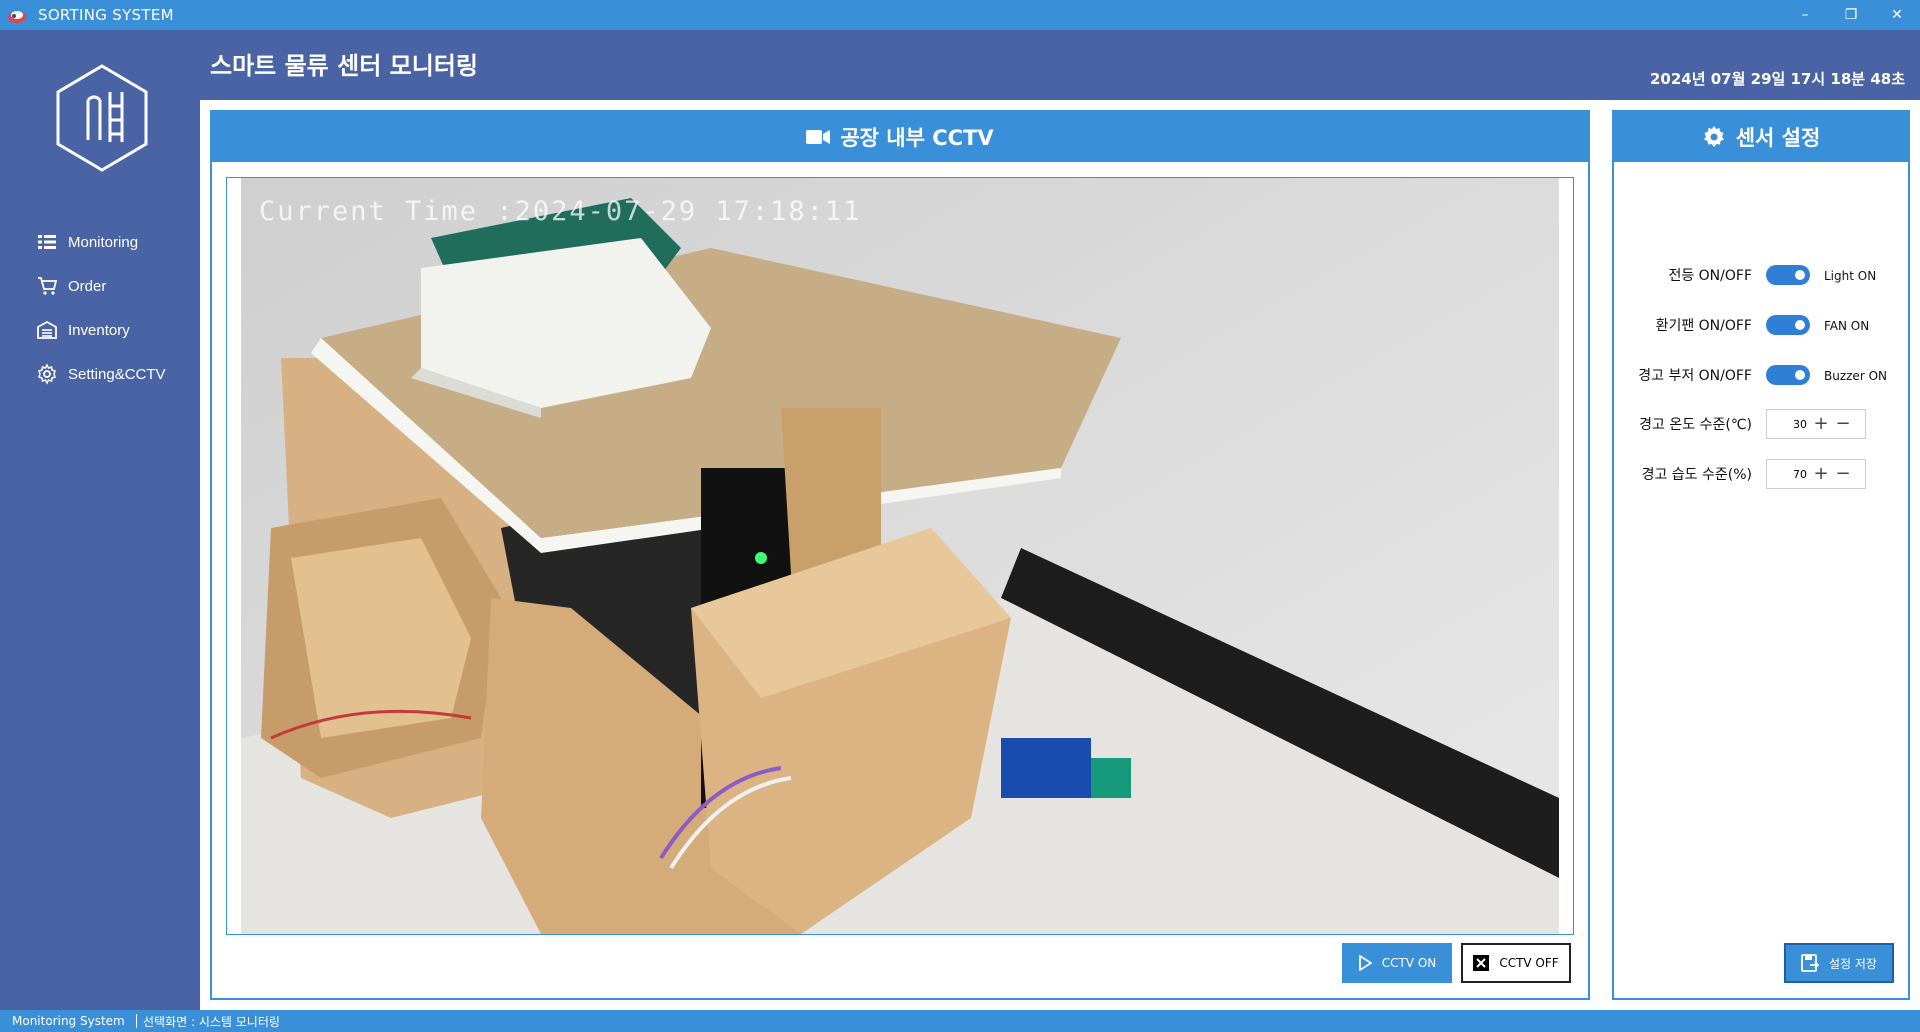 Image resolution: width=1920 pixels, height=1032 pixels. Describe the element at coordinates (102, 118) in the screenshot. I see `logo-icon` at that location.